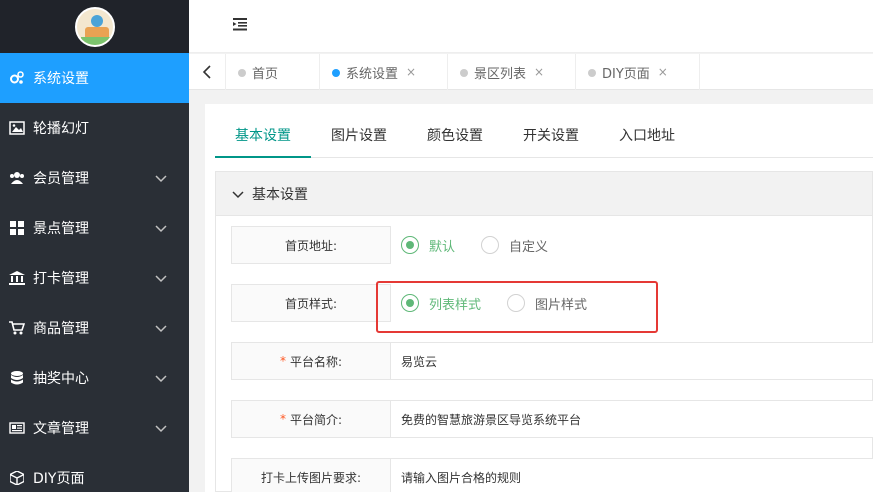 This screenshot has width=873, height=492. I want to click on sidebar-item-goods: 商品管理, so click(94, 328).